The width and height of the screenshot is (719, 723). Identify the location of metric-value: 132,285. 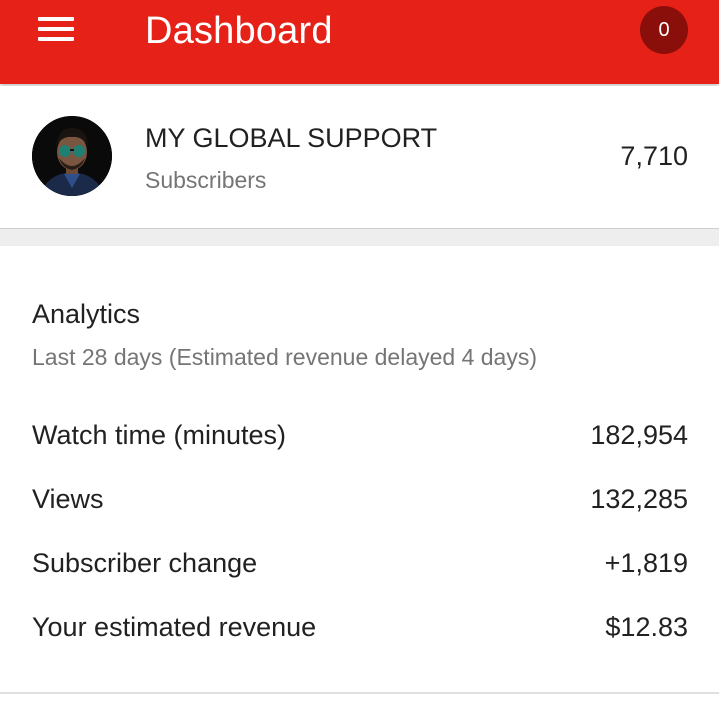
(639, 499).